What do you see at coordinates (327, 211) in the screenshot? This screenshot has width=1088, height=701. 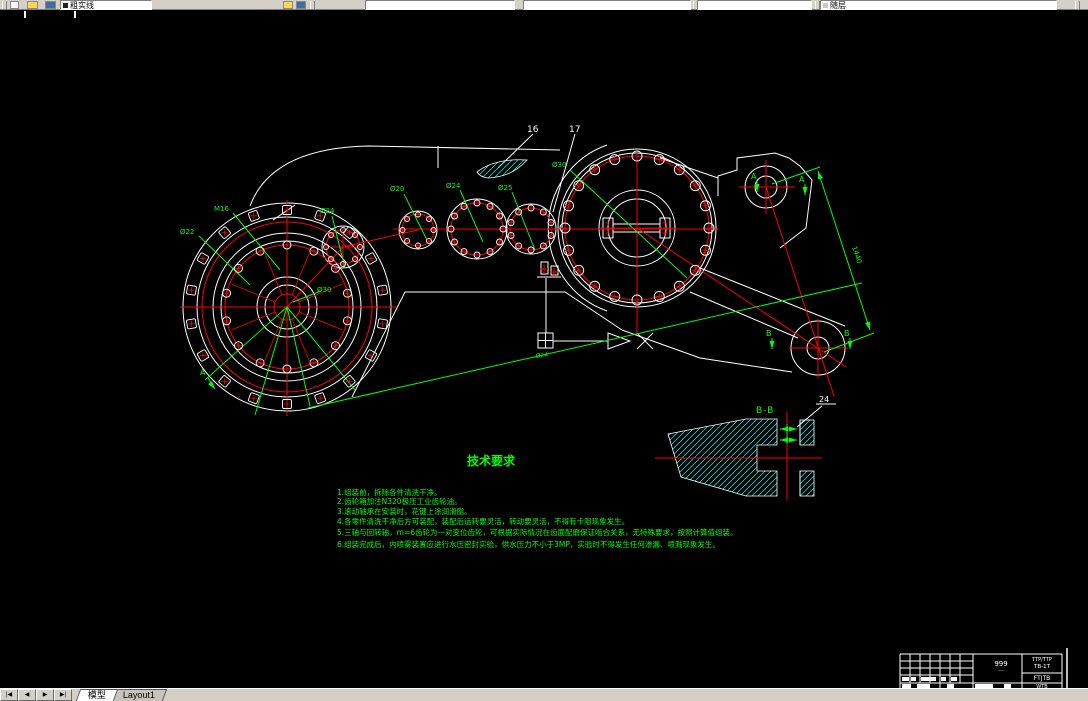 I see `label-d24: Ø24` at bounding box center [327, 211].